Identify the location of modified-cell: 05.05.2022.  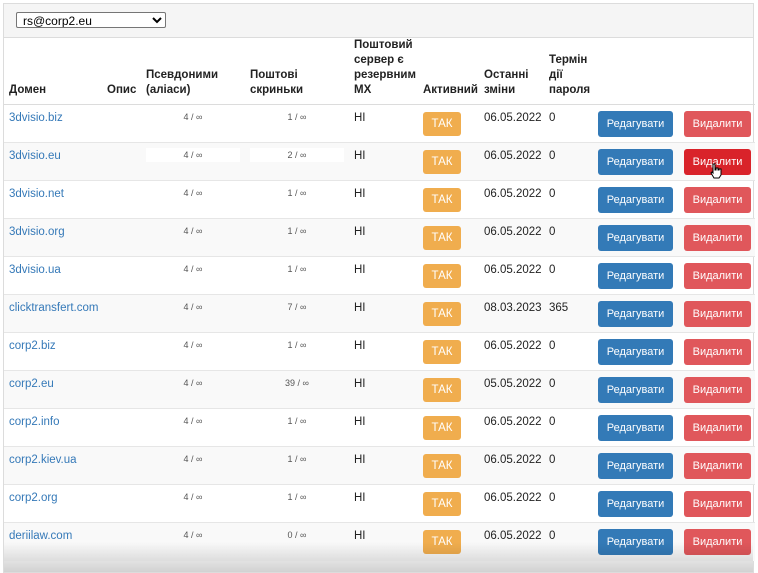
(511, 389).